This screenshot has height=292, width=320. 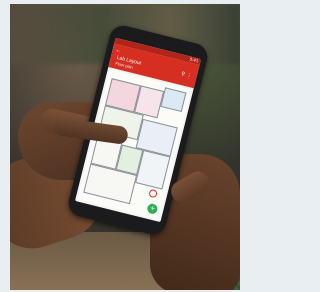 What do you see at coordinates (173, 100) in the screenshot?
I see `plan-room` at bounding box center [173, 100].